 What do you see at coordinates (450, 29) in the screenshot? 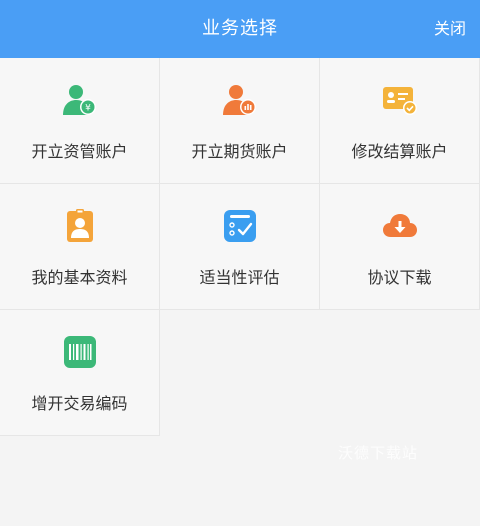
I see `close-button: 关闭` at bounding box center [450, 29].